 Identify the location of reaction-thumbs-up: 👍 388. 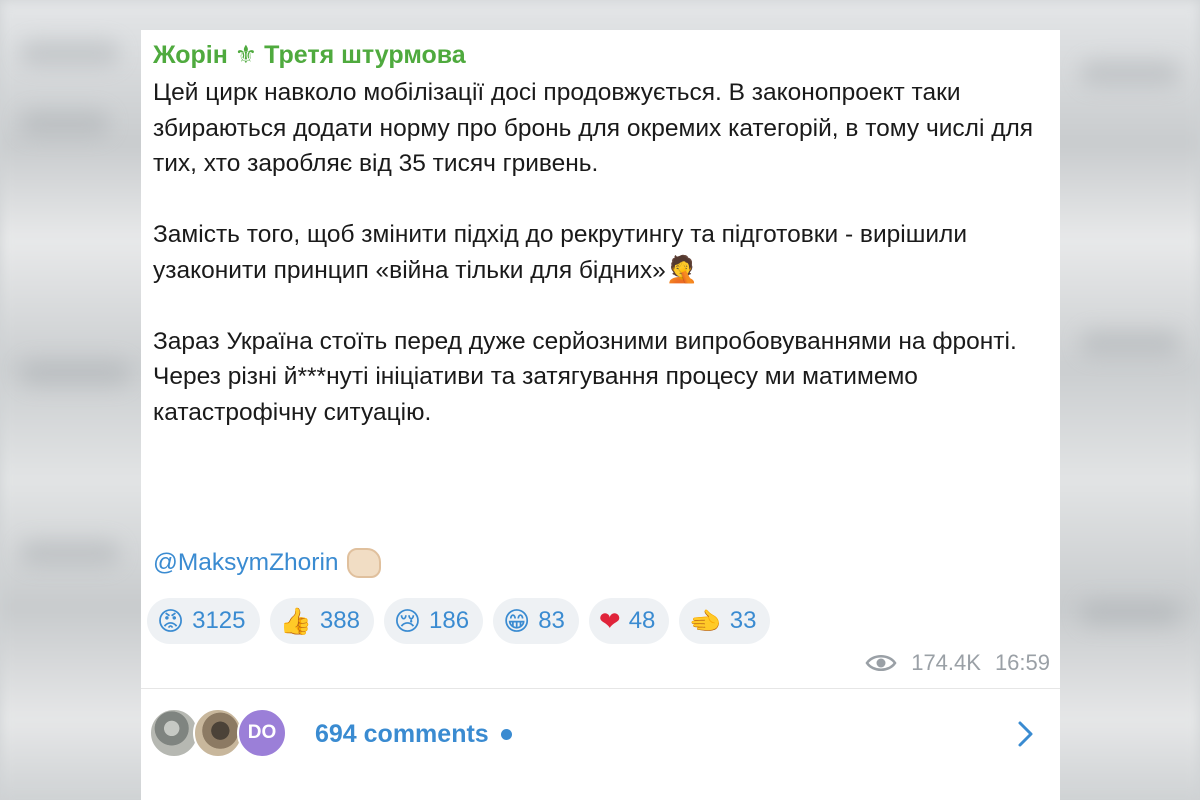
(321, 621).